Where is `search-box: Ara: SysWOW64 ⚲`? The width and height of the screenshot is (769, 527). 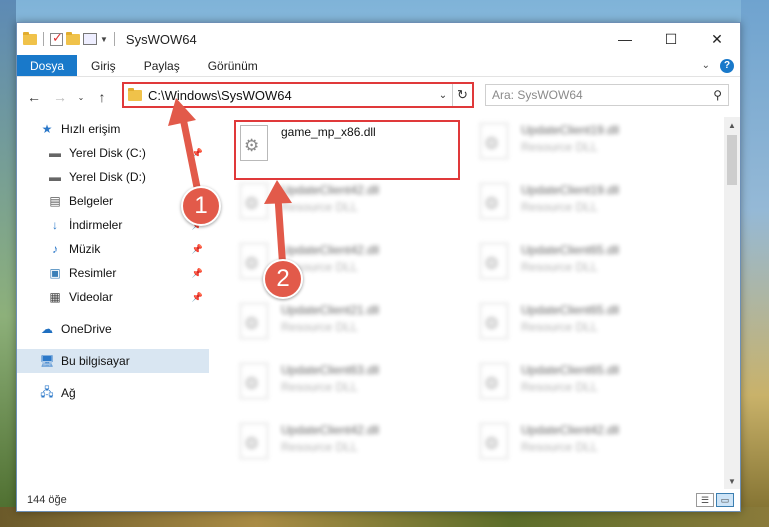
search-box: Ara: SysWOW64 ⚲ is located at coordinates (607, 95).